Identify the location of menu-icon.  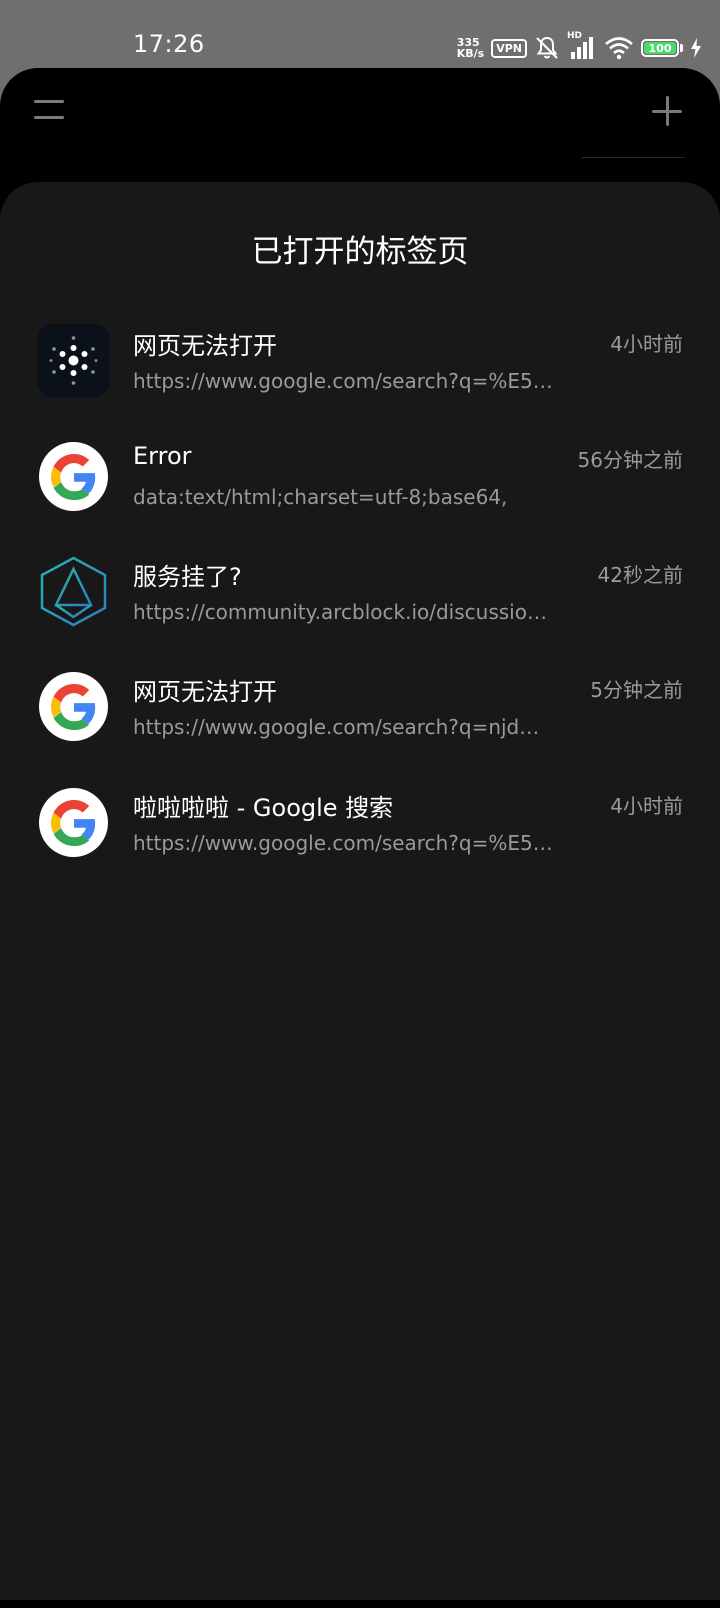
(51, 111).